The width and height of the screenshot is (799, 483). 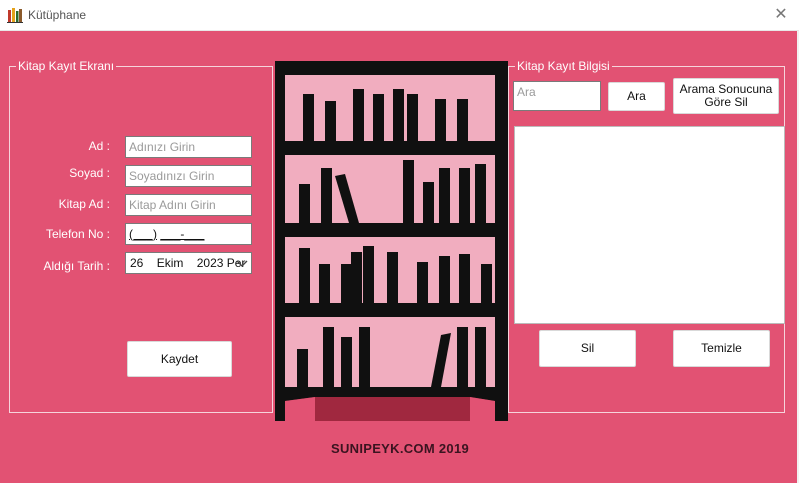 I want to click on delete-by-search-button: Arama Sonucuna Göre Sil, so click(x=726, y=96).